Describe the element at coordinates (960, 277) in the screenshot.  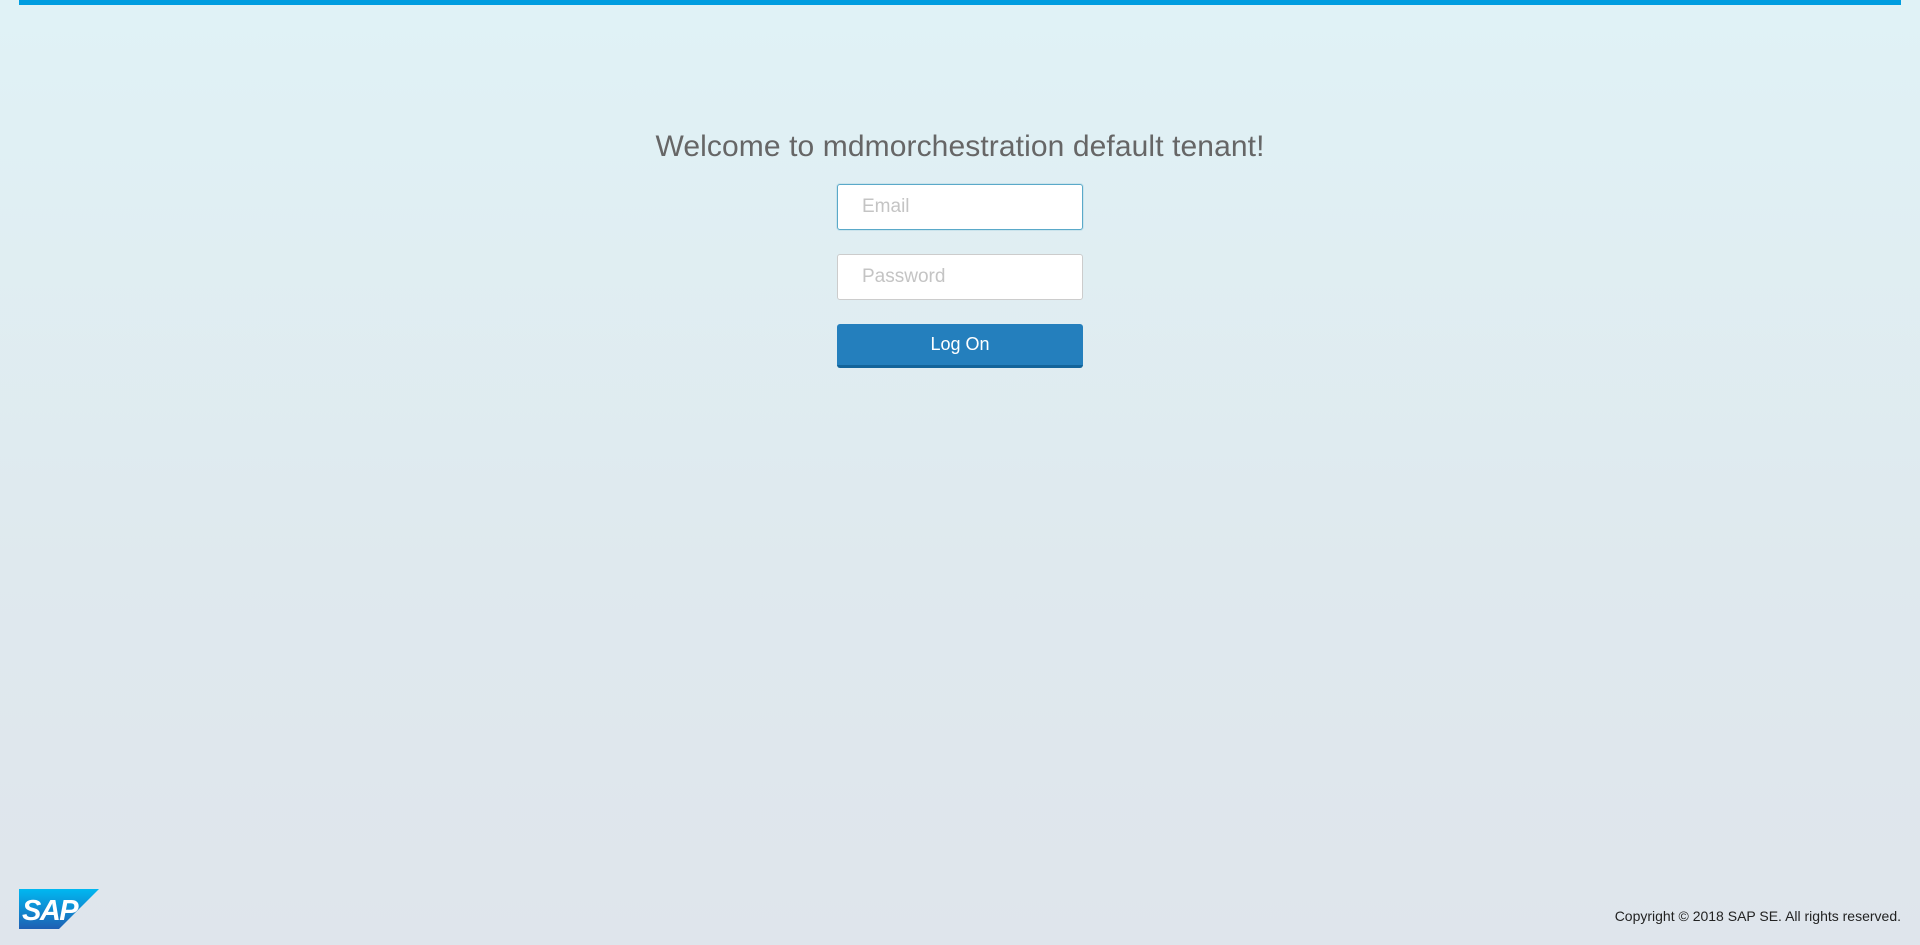
I see `password-field` at that location.